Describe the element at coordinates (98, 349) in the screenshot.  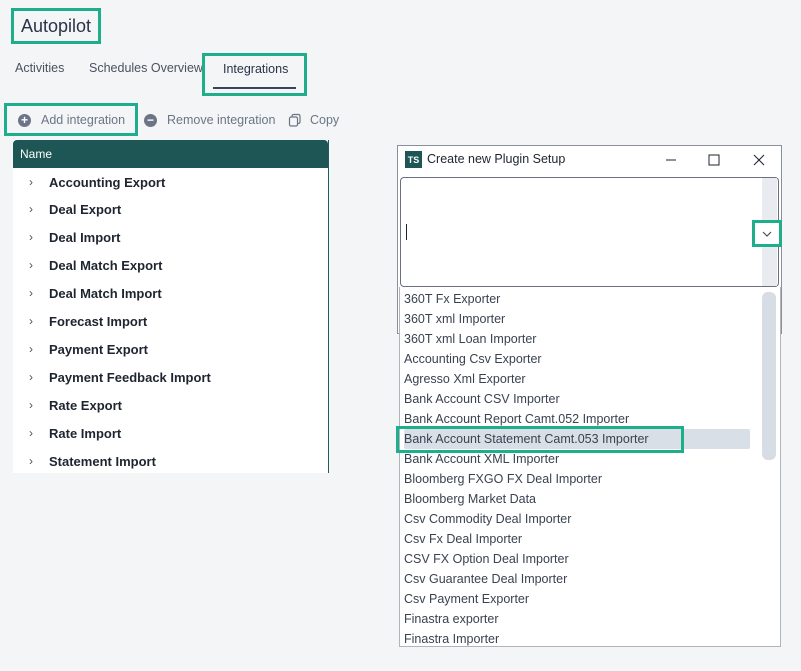
I see `tree-item-label: Payment Export` at that location.